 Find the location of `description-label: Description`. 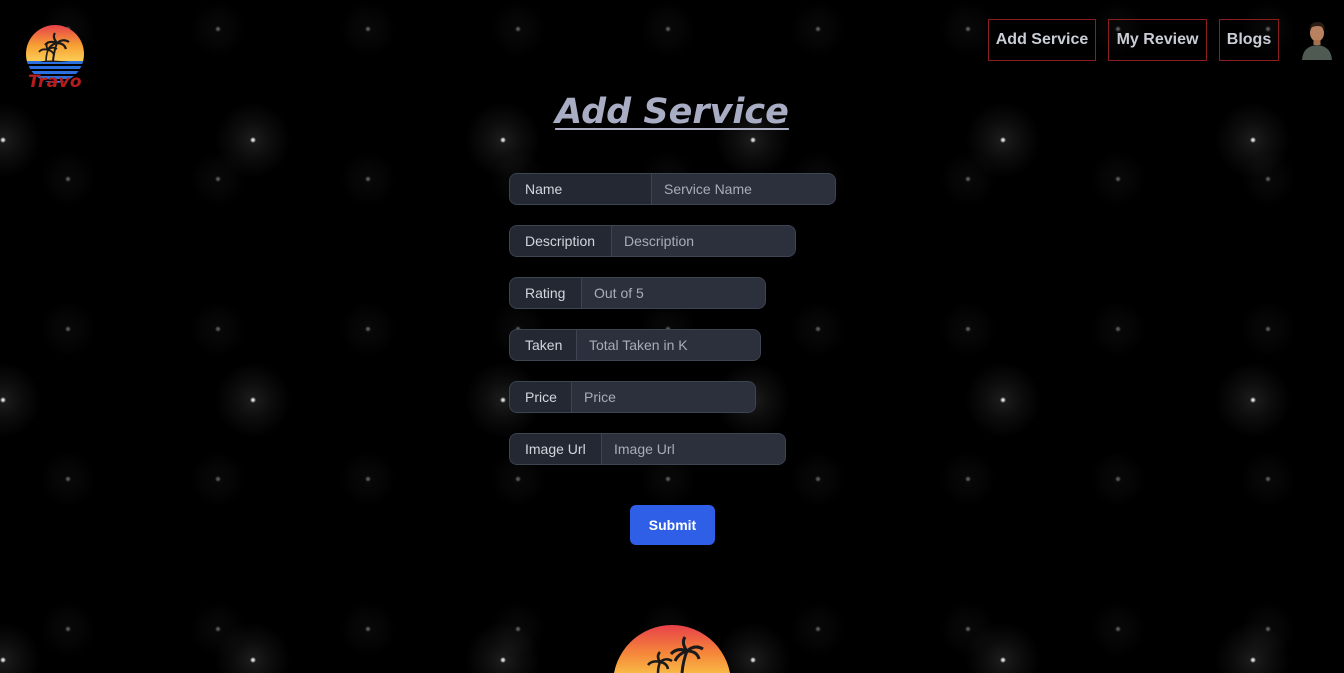

description-label: Description is located at coordinates (561, 241).